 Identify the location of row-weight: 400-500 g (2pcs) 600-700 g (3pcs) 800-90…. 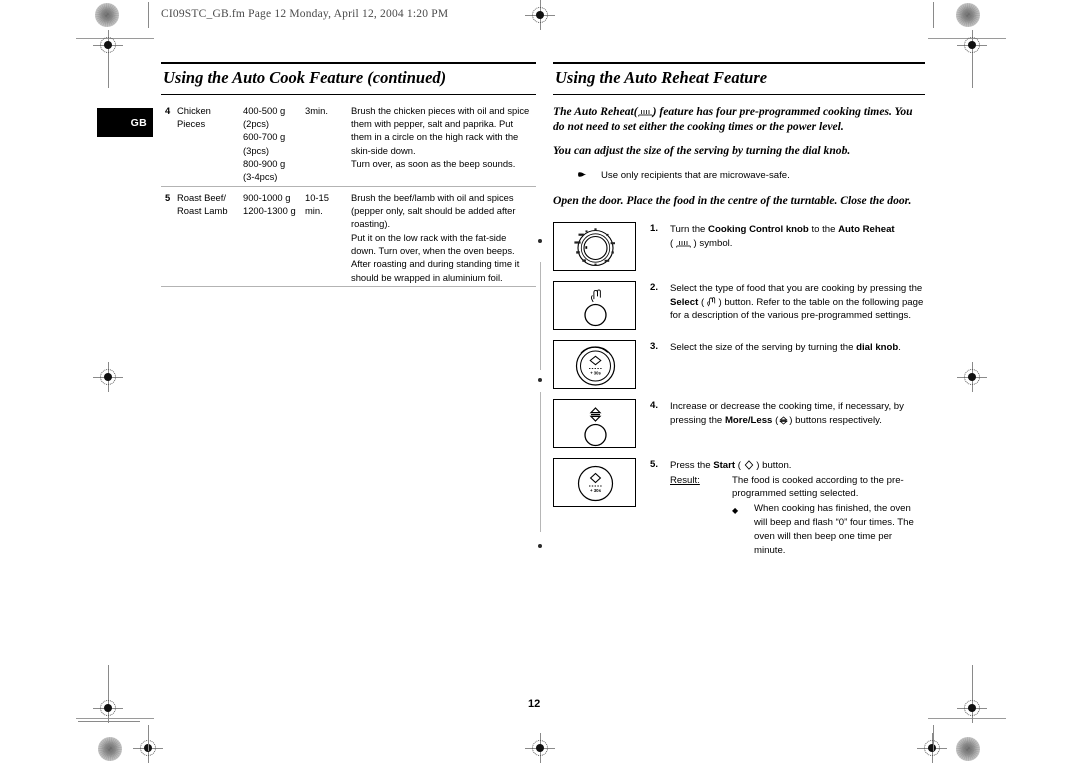
(264, 143).